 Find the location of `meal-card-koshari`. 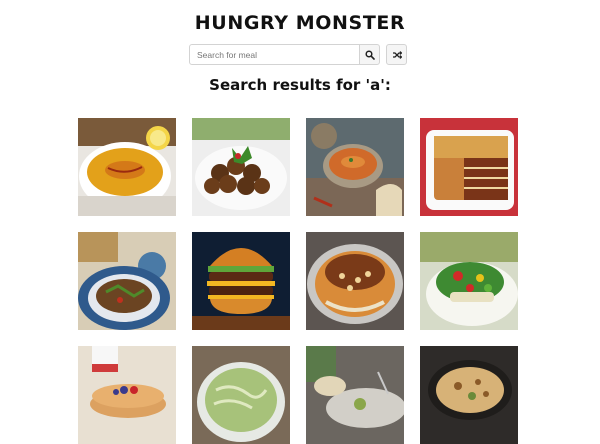

meal-card-koshari is located at coordinates (355, 281).